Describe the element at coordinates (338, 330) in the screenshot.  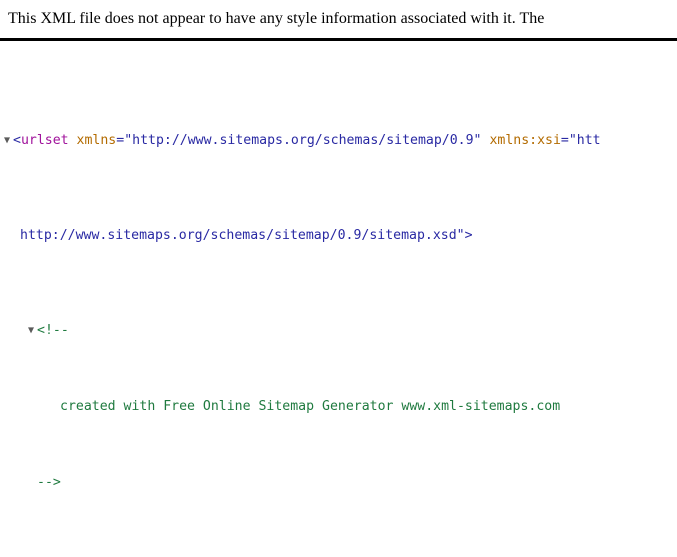
I see `xml-line-comment-open: ▼ <!--` at that location.